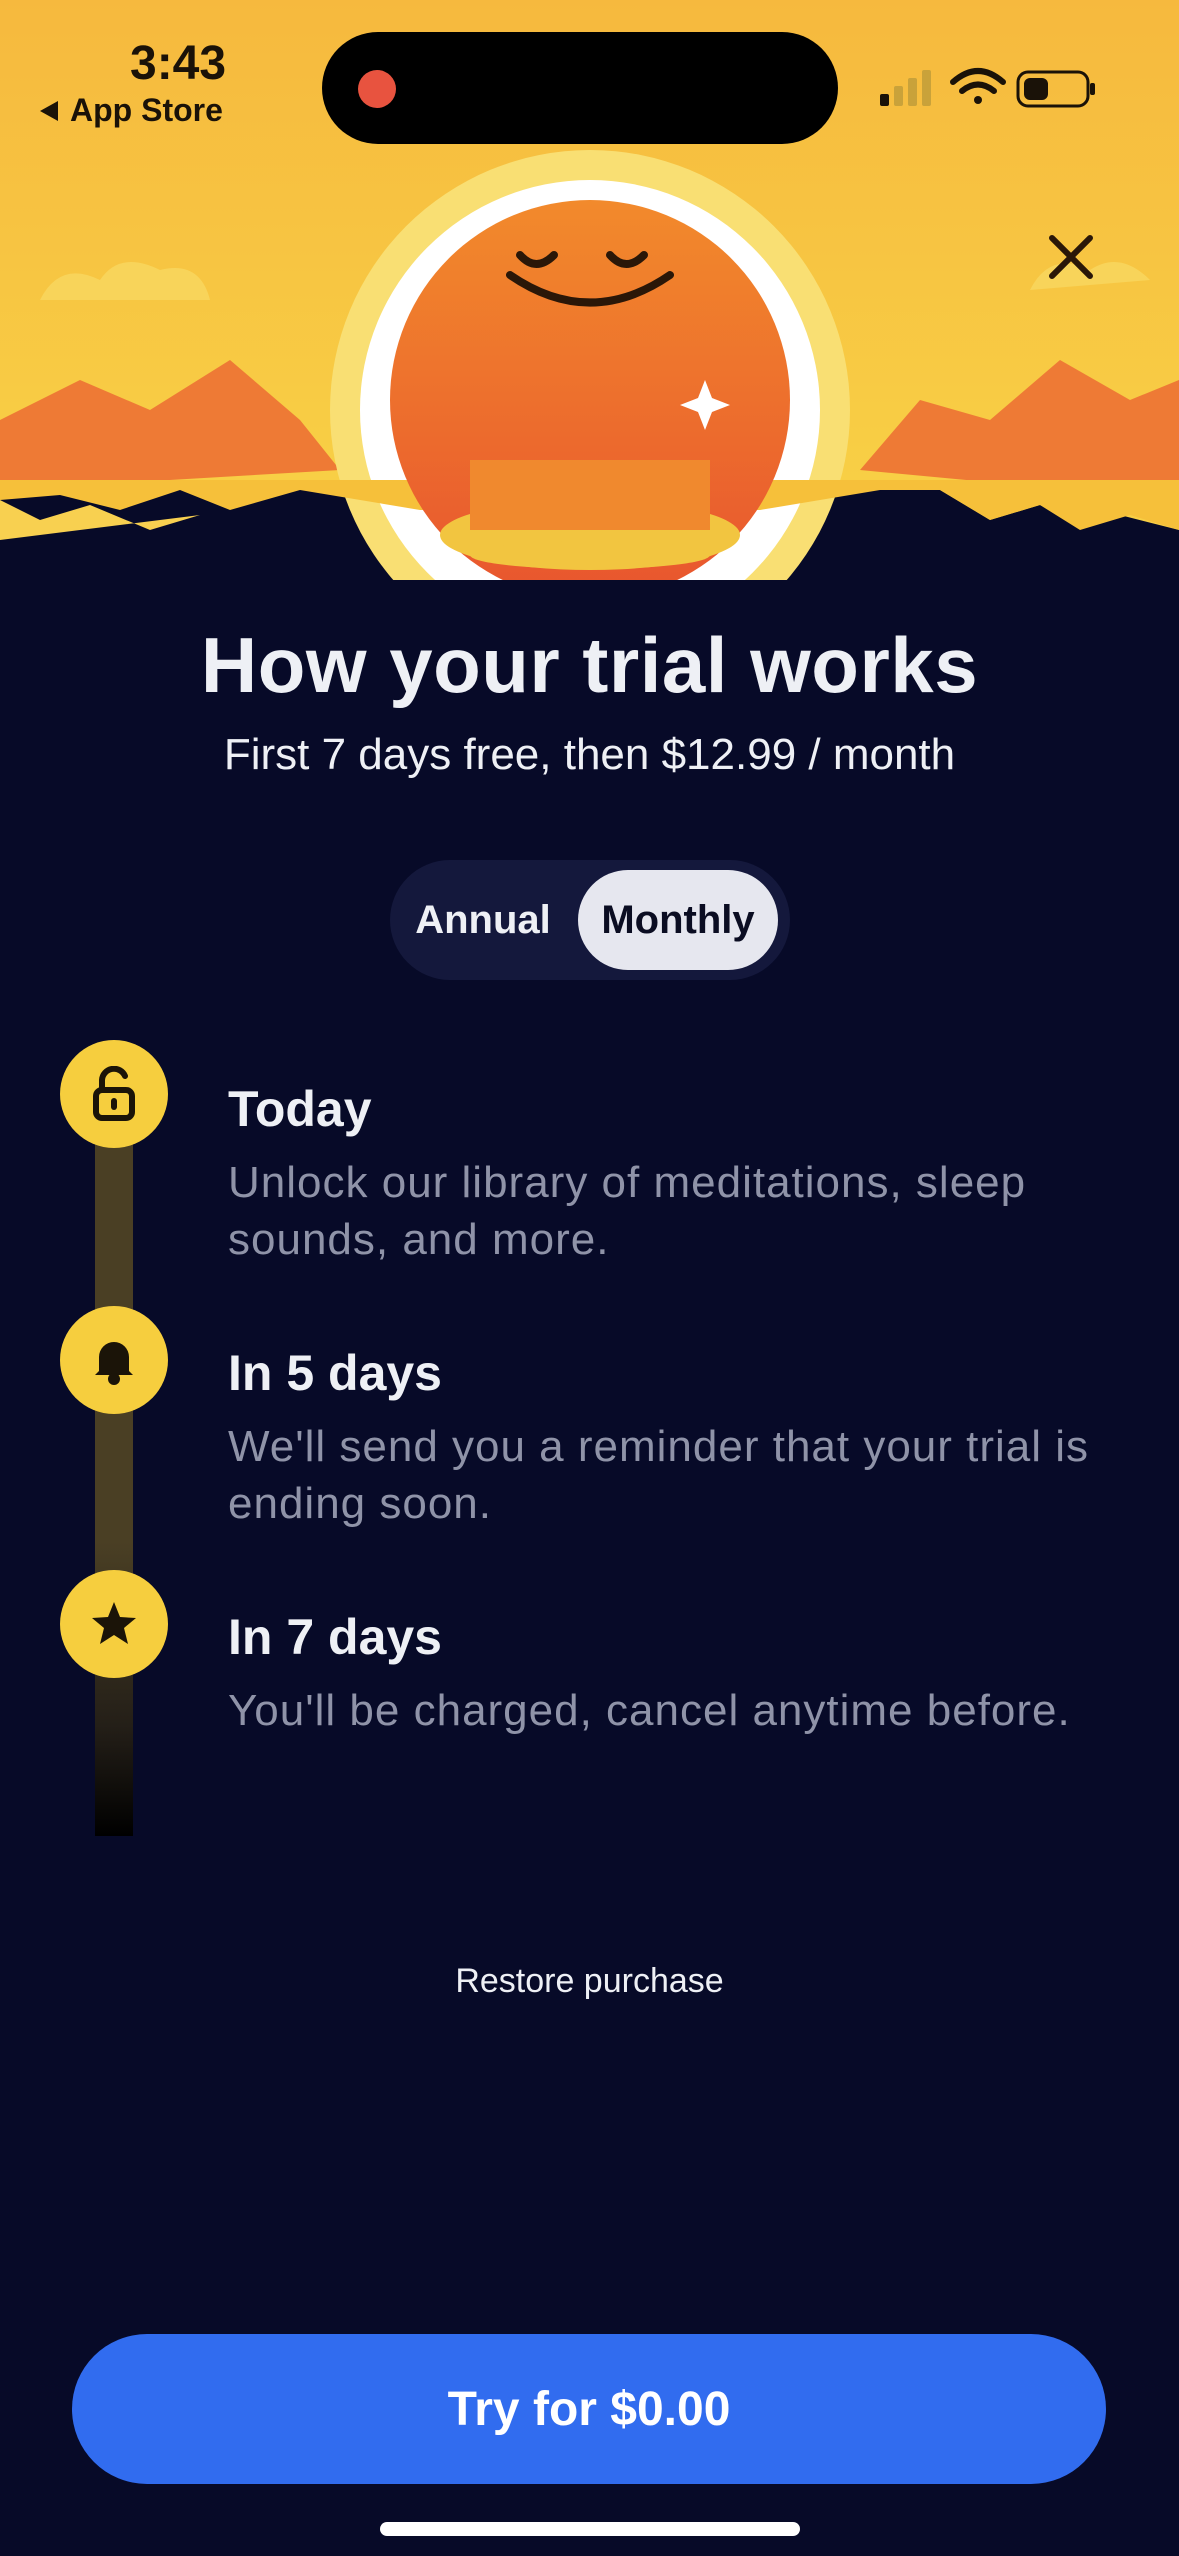 The image size is (1179, 2556). I want to click on back-to-app-store: App Store, so click(130, 110).